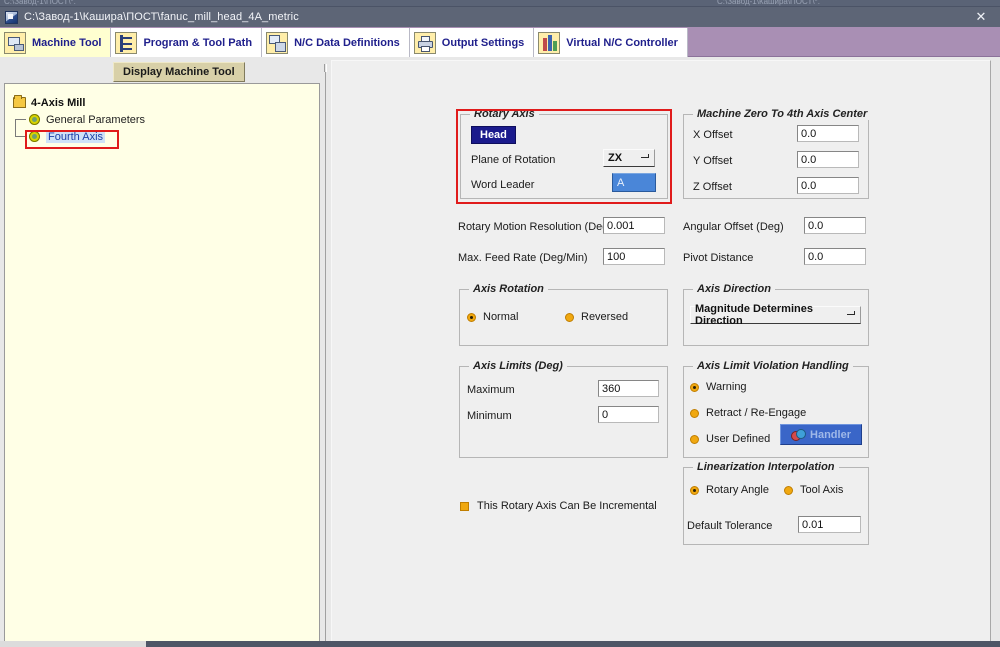 This screenshot has height=647, width=1000. I want to click on group-axis-rotation-legend: Axis Rotation, so click(508, 289).